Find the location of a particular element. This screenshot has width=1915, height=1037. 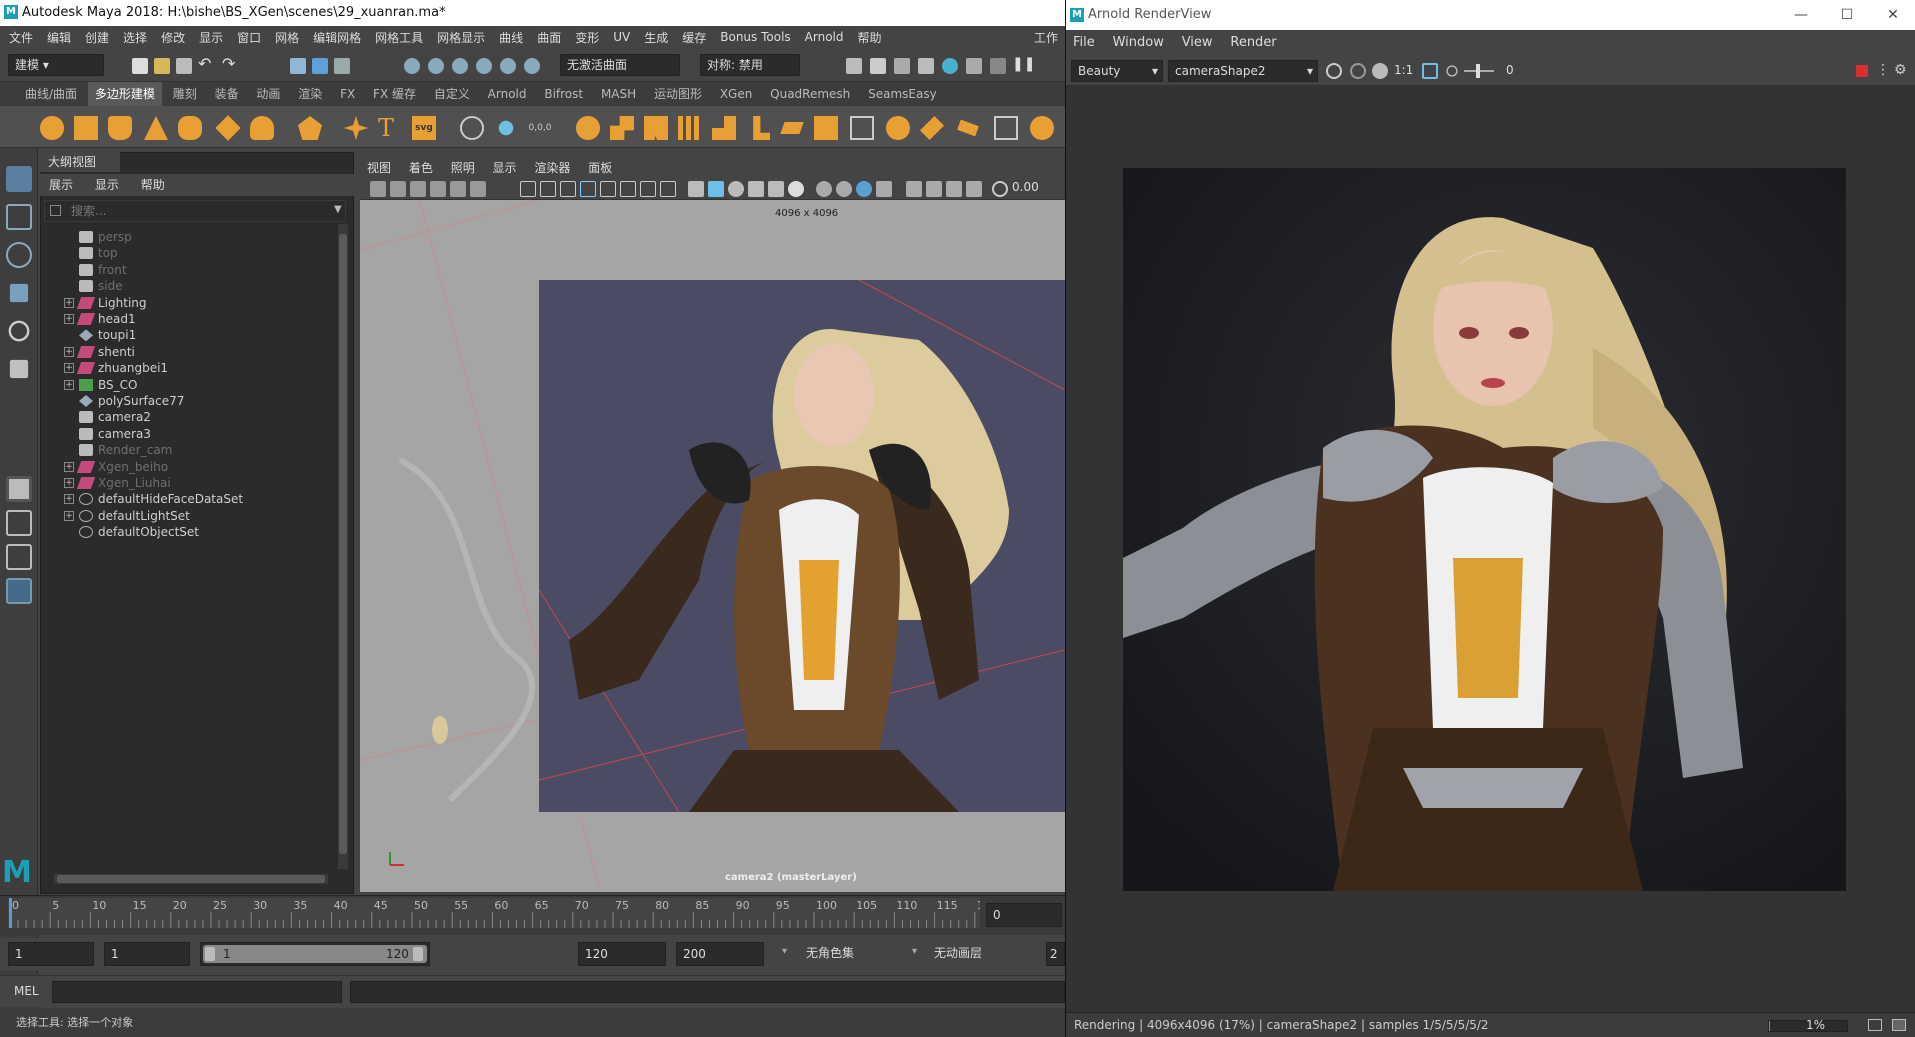

arnold-flush-icon is located at coordinates (998, 66).